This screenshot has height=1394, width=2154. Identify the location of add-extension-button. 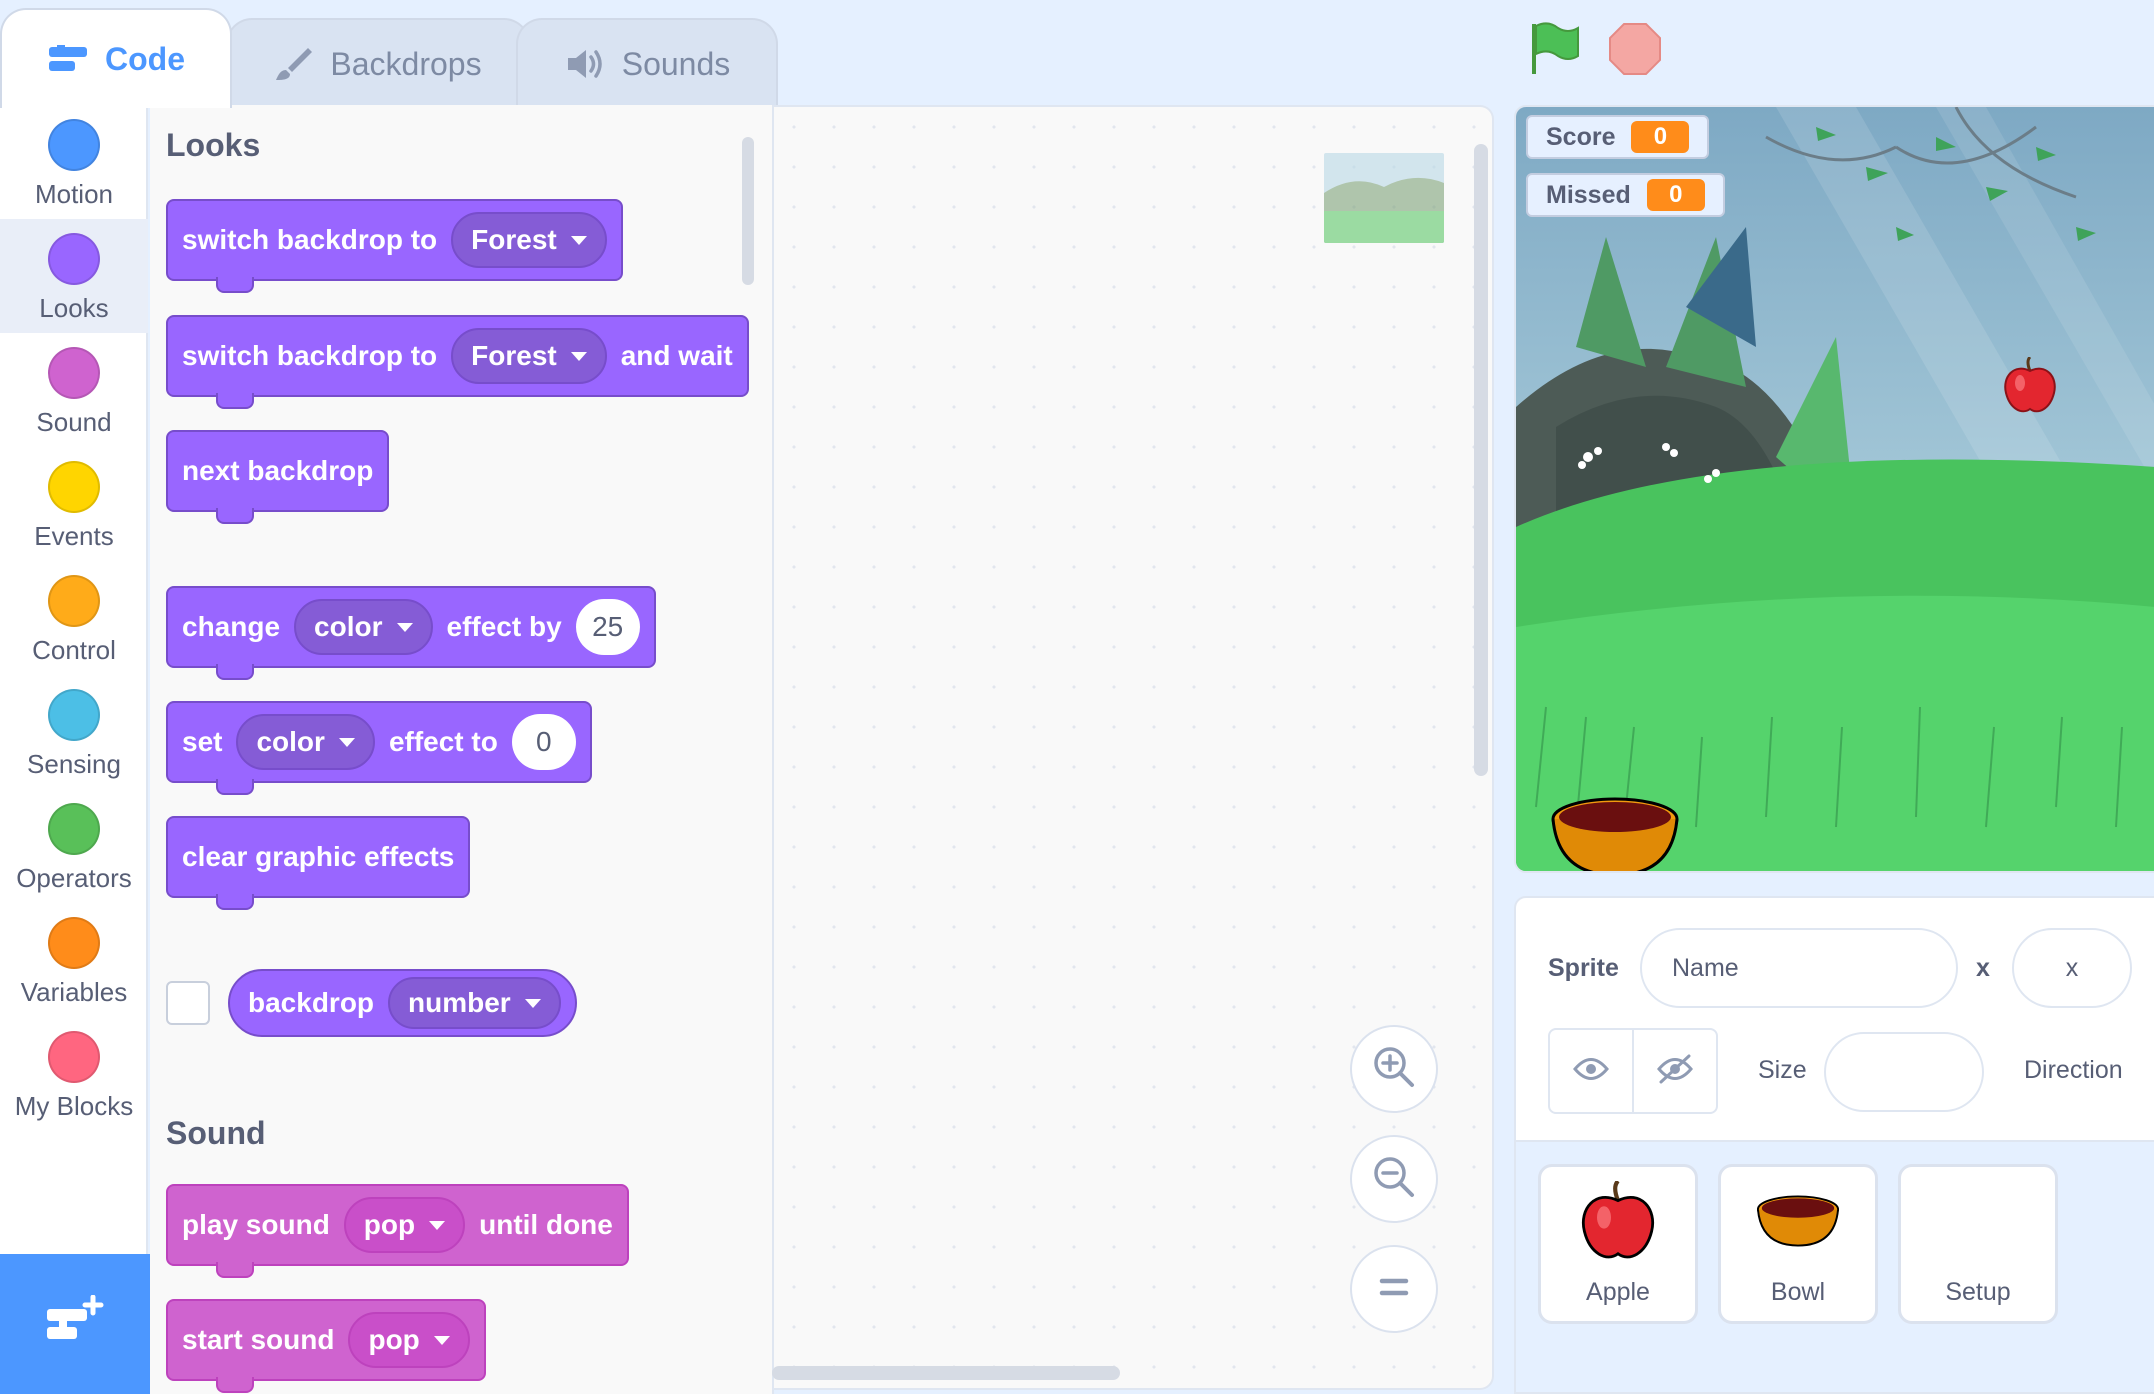
(75, 1324).